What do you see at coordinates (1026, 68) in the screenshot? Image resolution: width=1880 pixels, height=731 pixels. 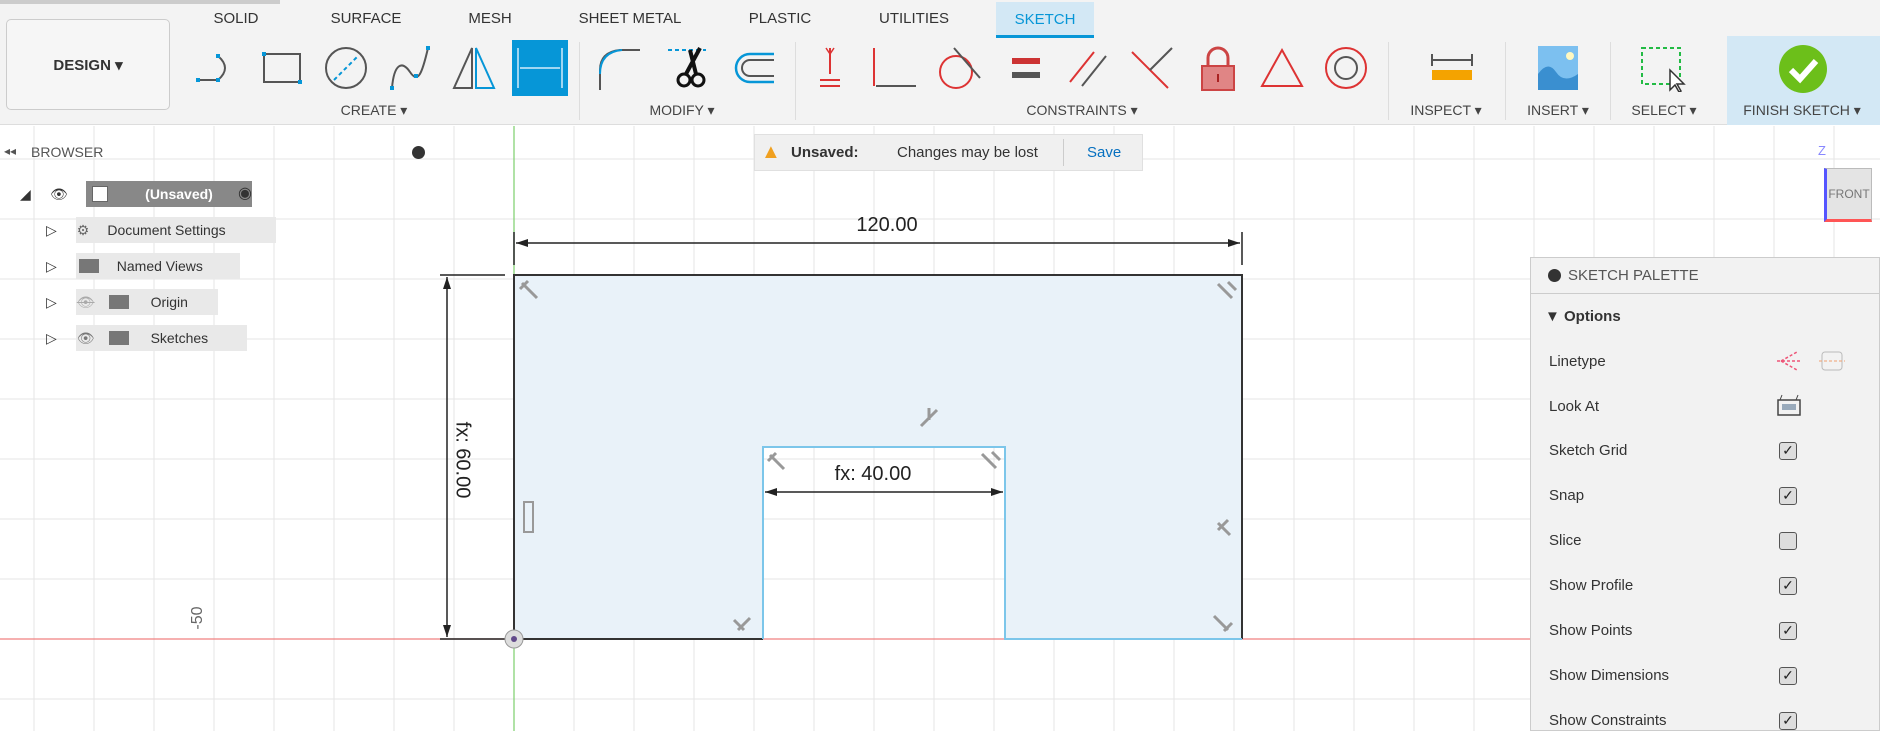 I see `equal-constraint-icon` at bounding box center [1026, 68].